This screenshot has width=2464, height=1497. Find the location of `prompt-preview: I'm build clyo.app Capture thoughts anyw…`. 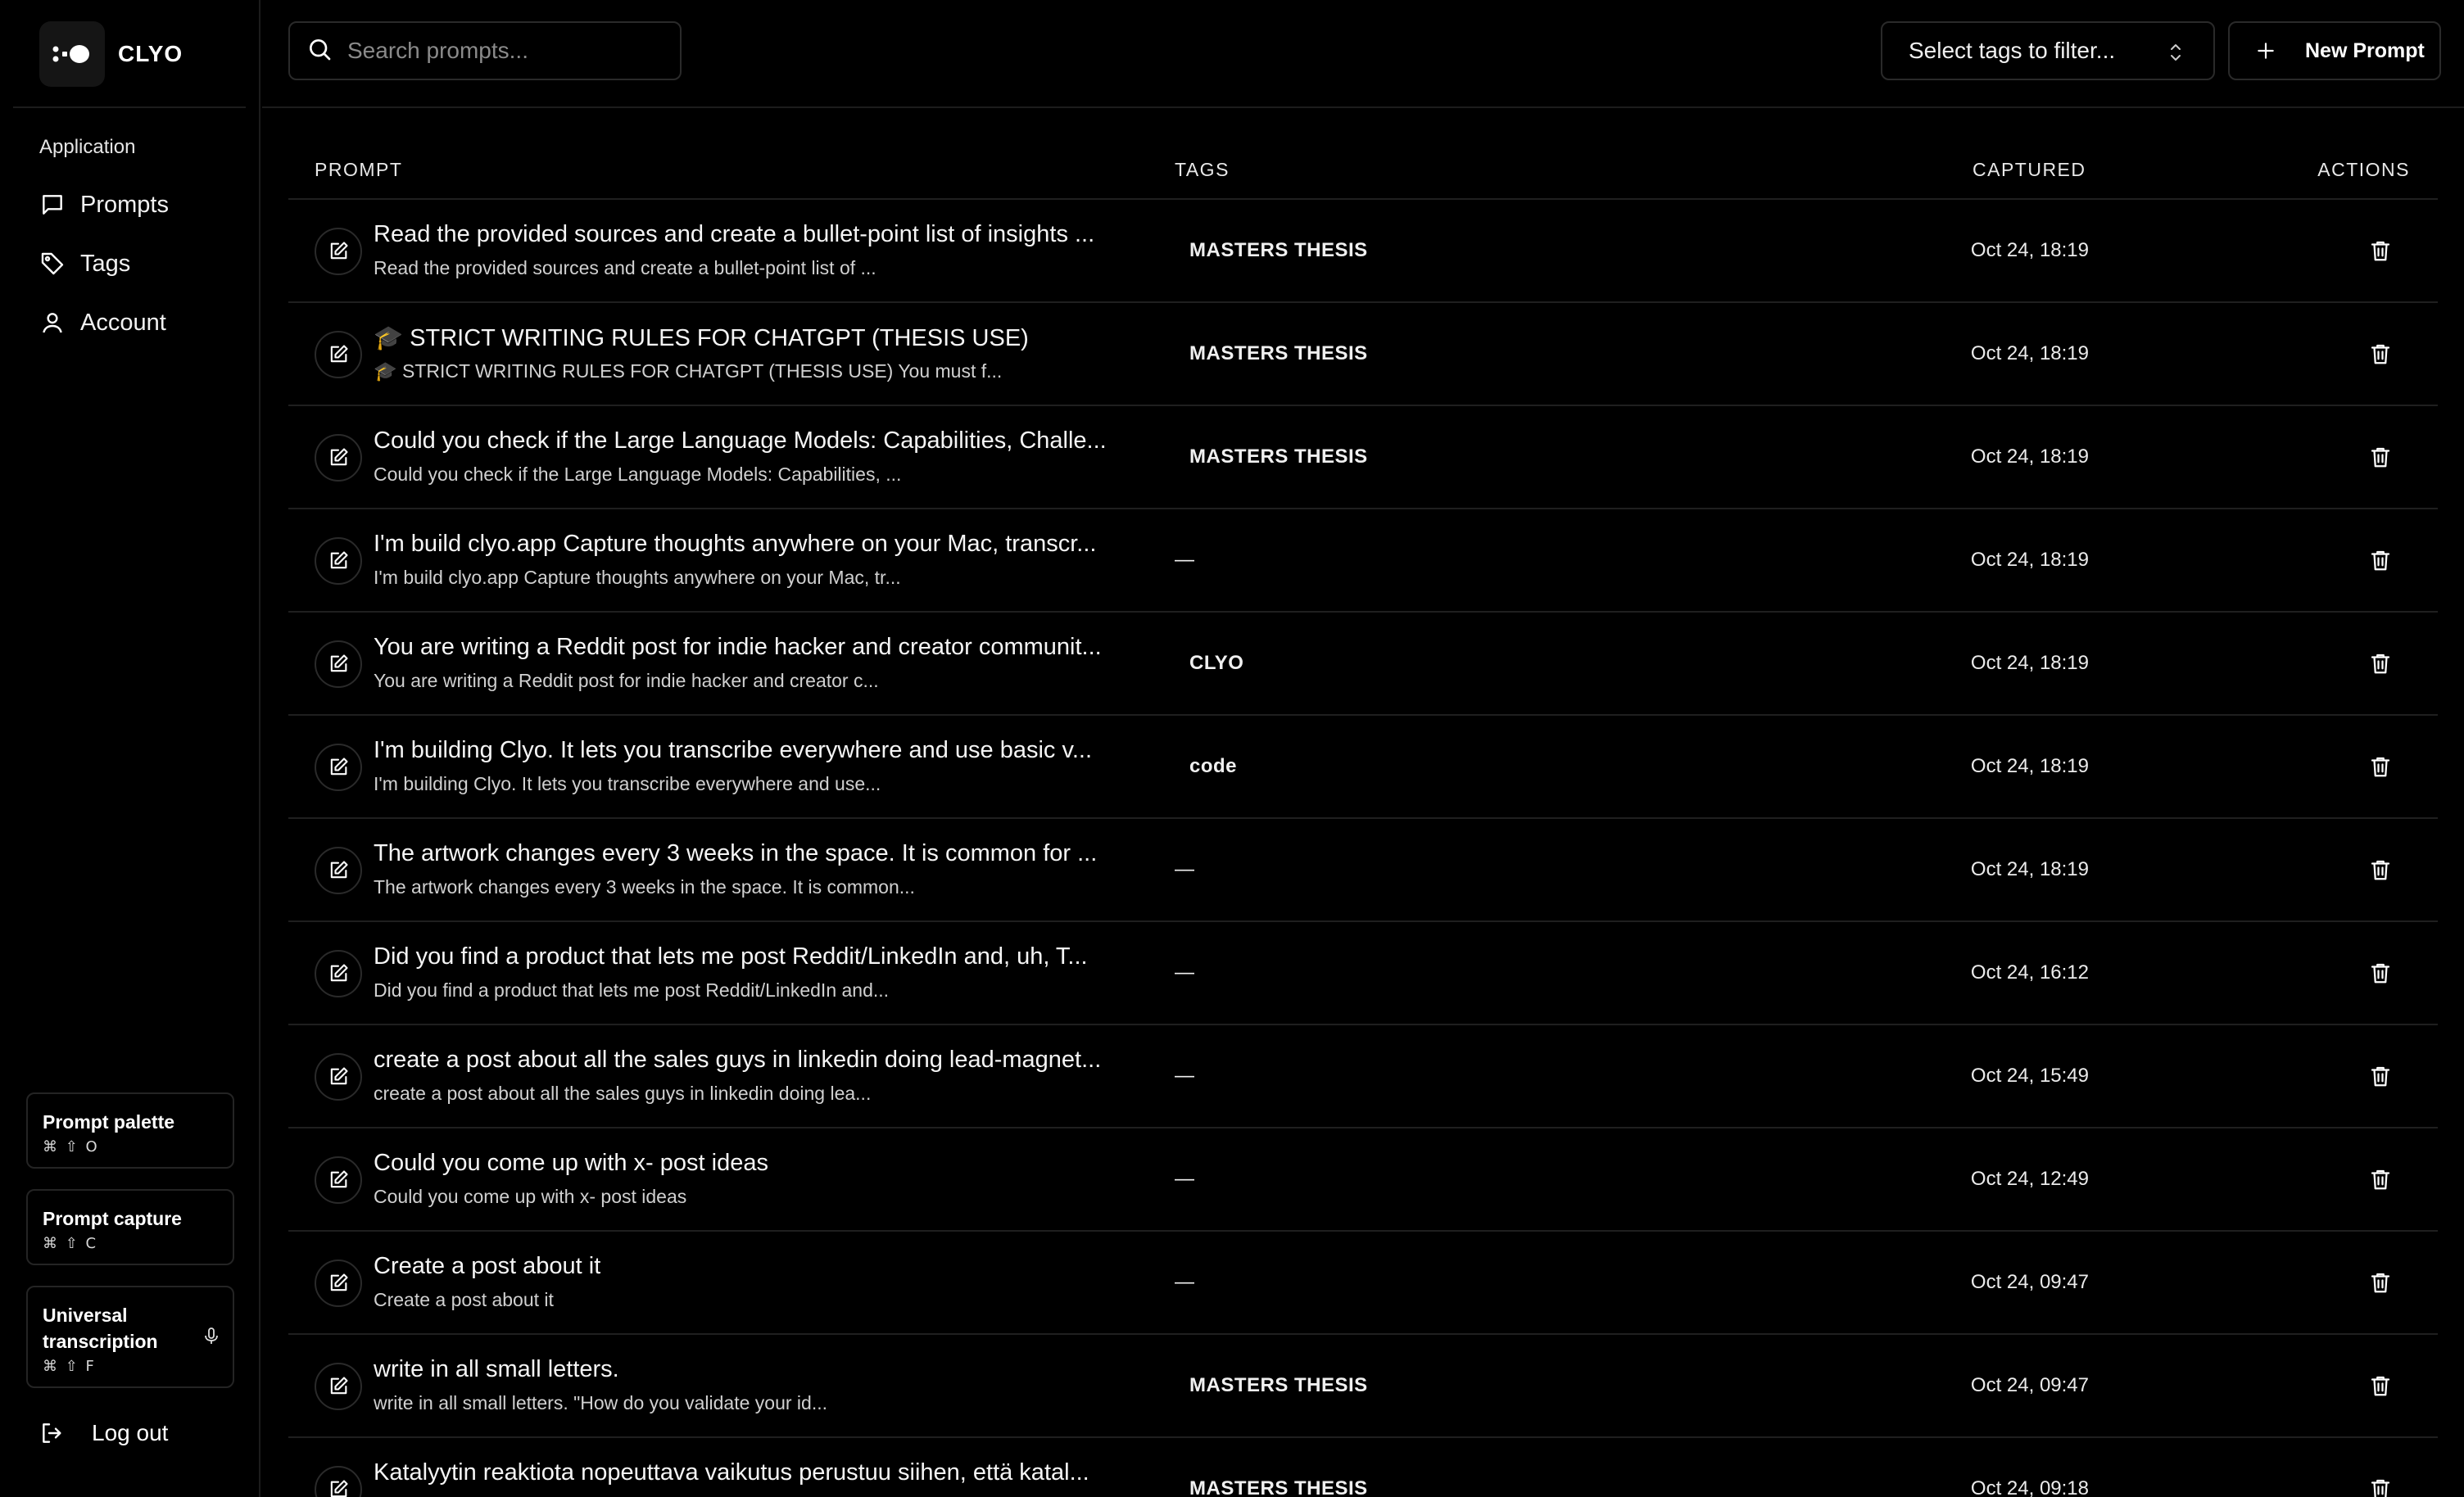

prompt-preview: I'm build clyo.app Capture thoughts anyw… is located at coordinates (637, 577).